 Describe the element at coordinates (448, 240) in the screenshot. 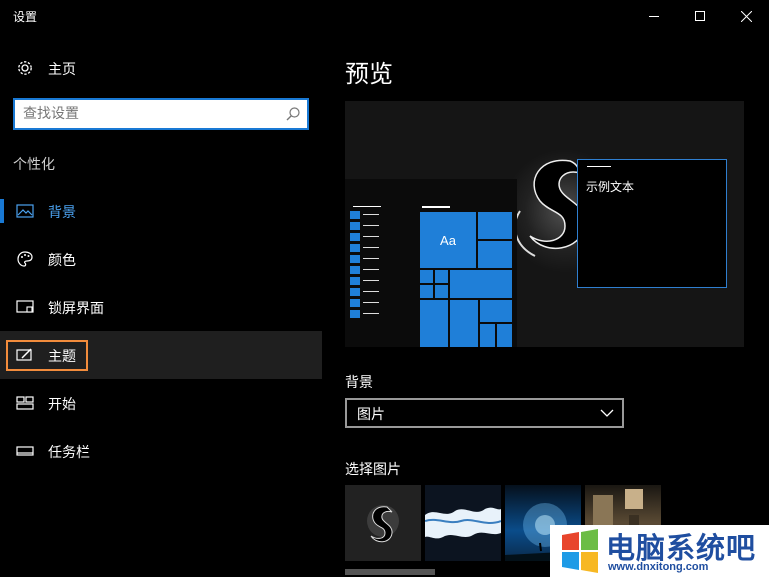

I see `preview-tile: Aa` at that location.